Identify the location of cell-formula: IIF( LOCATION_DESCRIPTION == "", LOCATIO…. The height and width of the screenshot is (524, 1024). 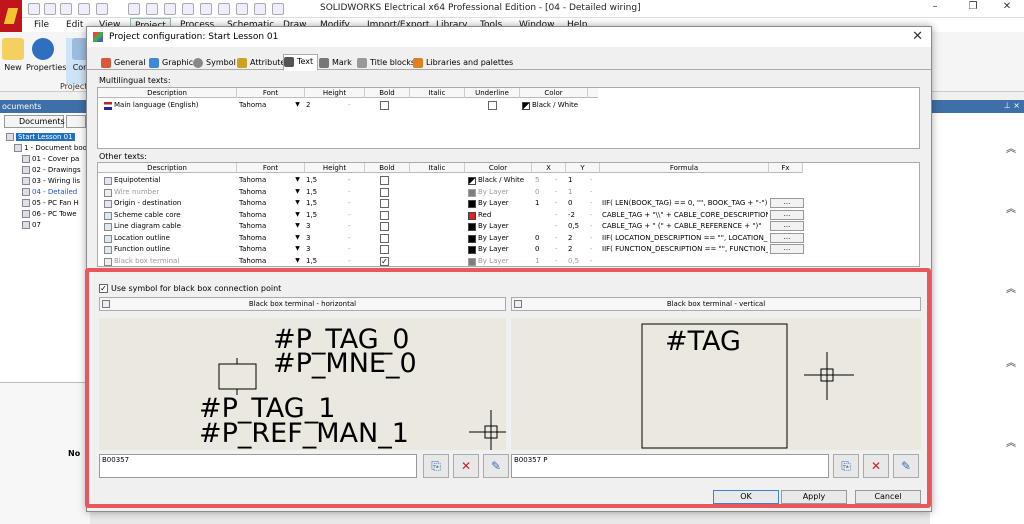
(685, 238).